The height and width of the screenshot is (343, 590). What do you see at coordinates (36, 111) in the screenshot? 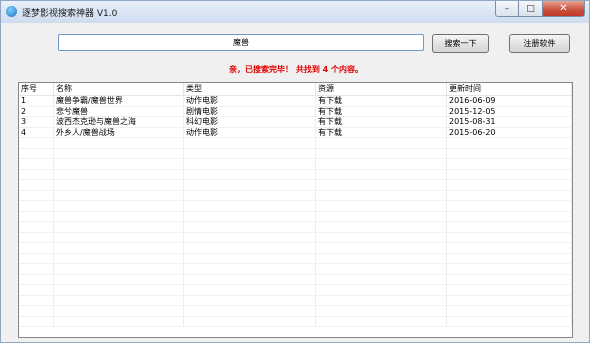
I see `cell-index: 2` at bounding box center [36, 111].